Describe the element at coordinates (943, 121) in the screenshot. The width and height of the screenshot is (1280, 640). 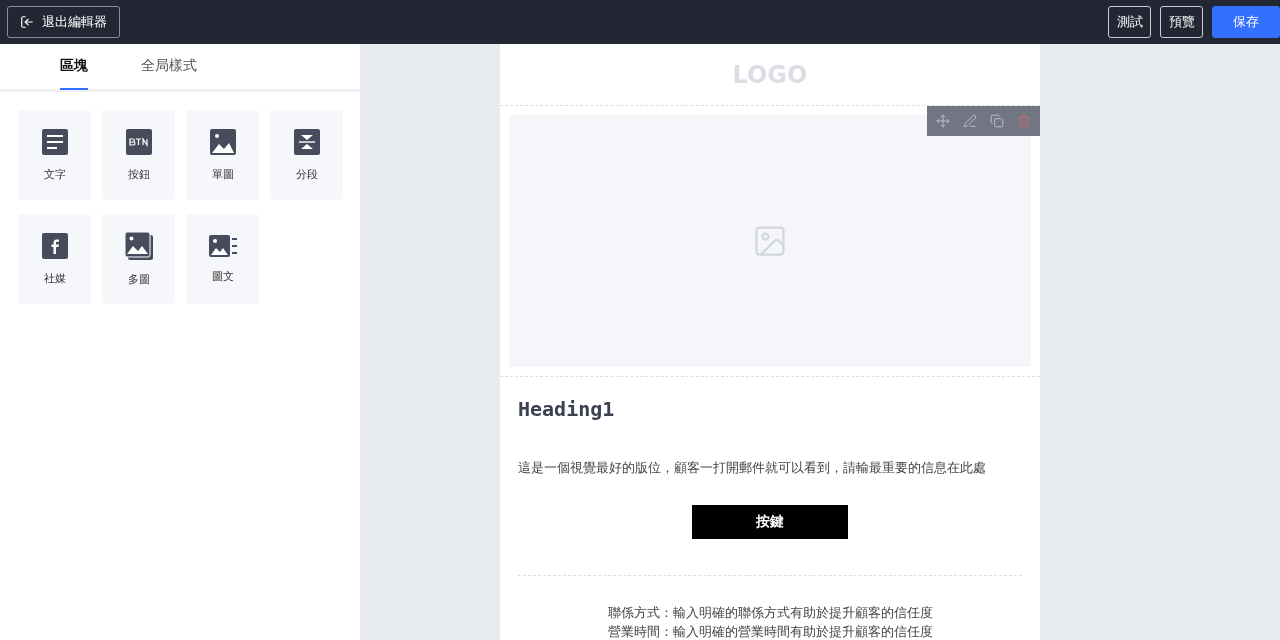
I see `move-icon` at that location.